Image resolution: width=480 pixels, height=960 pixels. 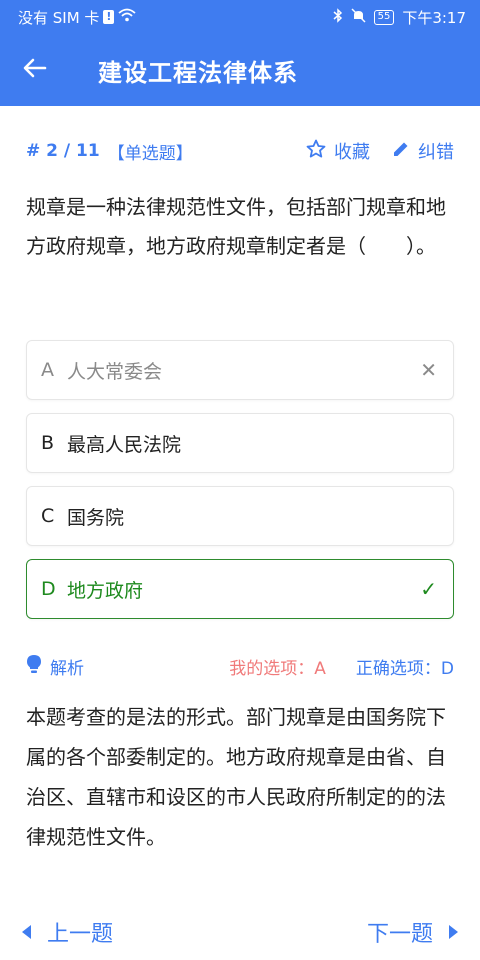 I want to click on battery-icon: 55, so click(x=384, y=17).